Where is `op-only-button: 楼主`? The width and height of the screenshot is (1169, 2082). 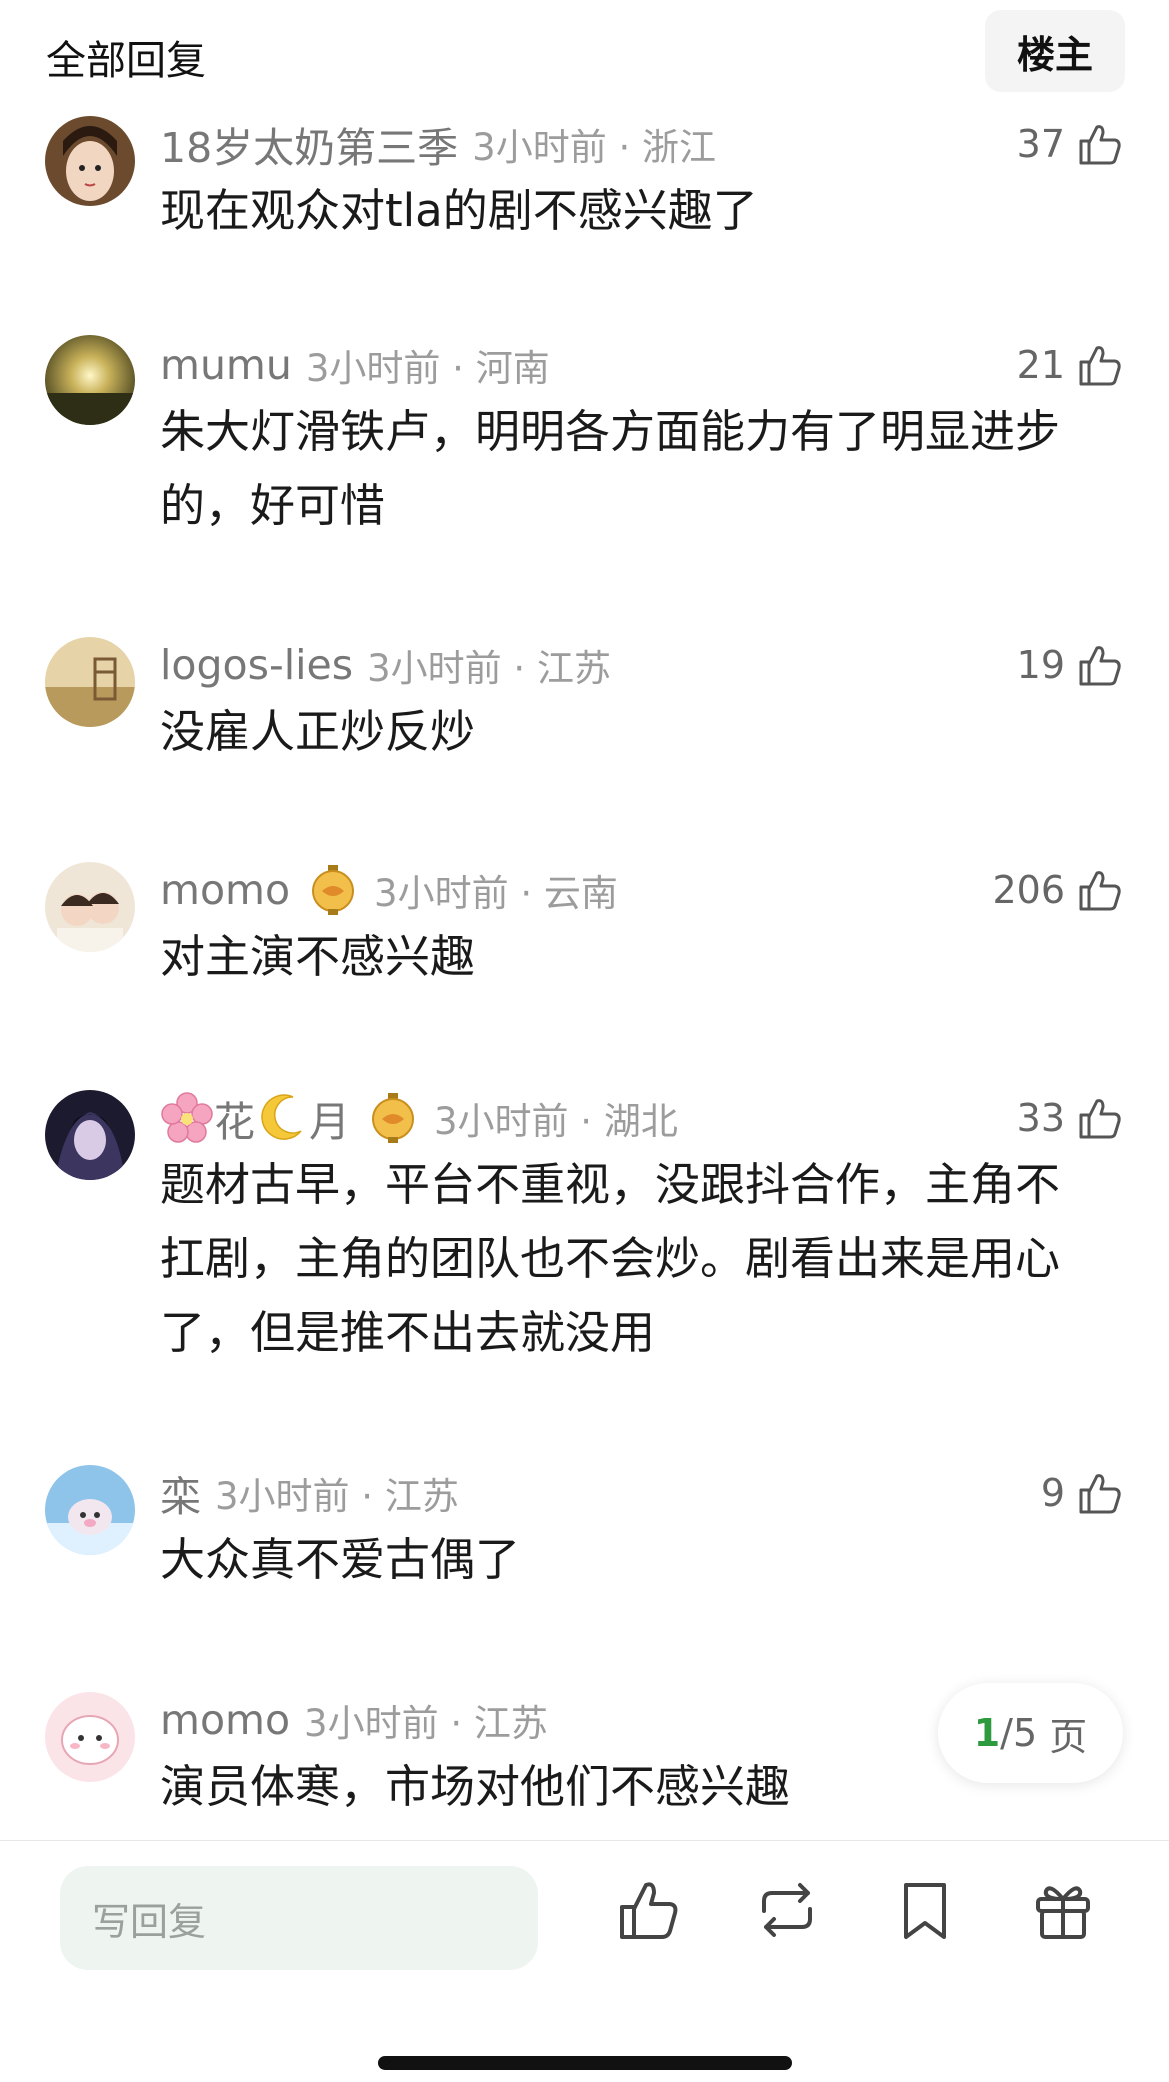 op-only-button: 楼主 is located at coordinates (1055, 51).